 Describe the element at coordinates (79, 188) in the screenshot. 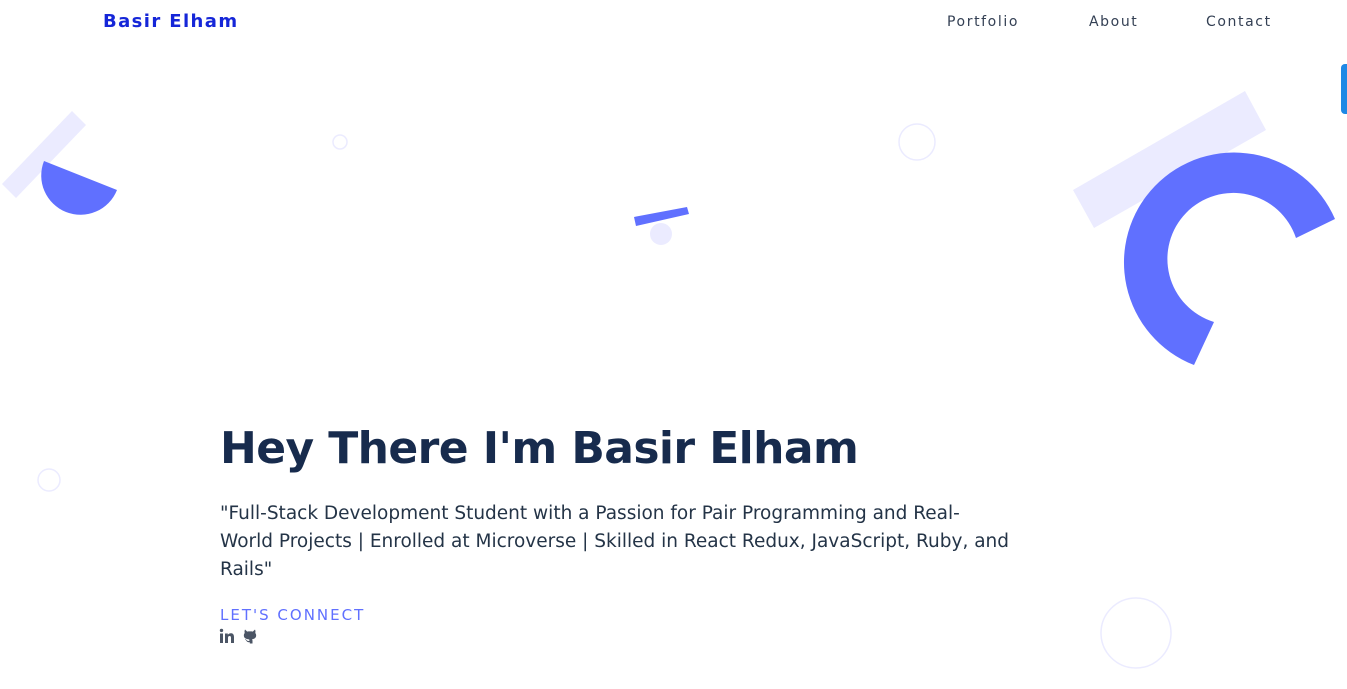

I see `deco-half-disc-left` at that location.